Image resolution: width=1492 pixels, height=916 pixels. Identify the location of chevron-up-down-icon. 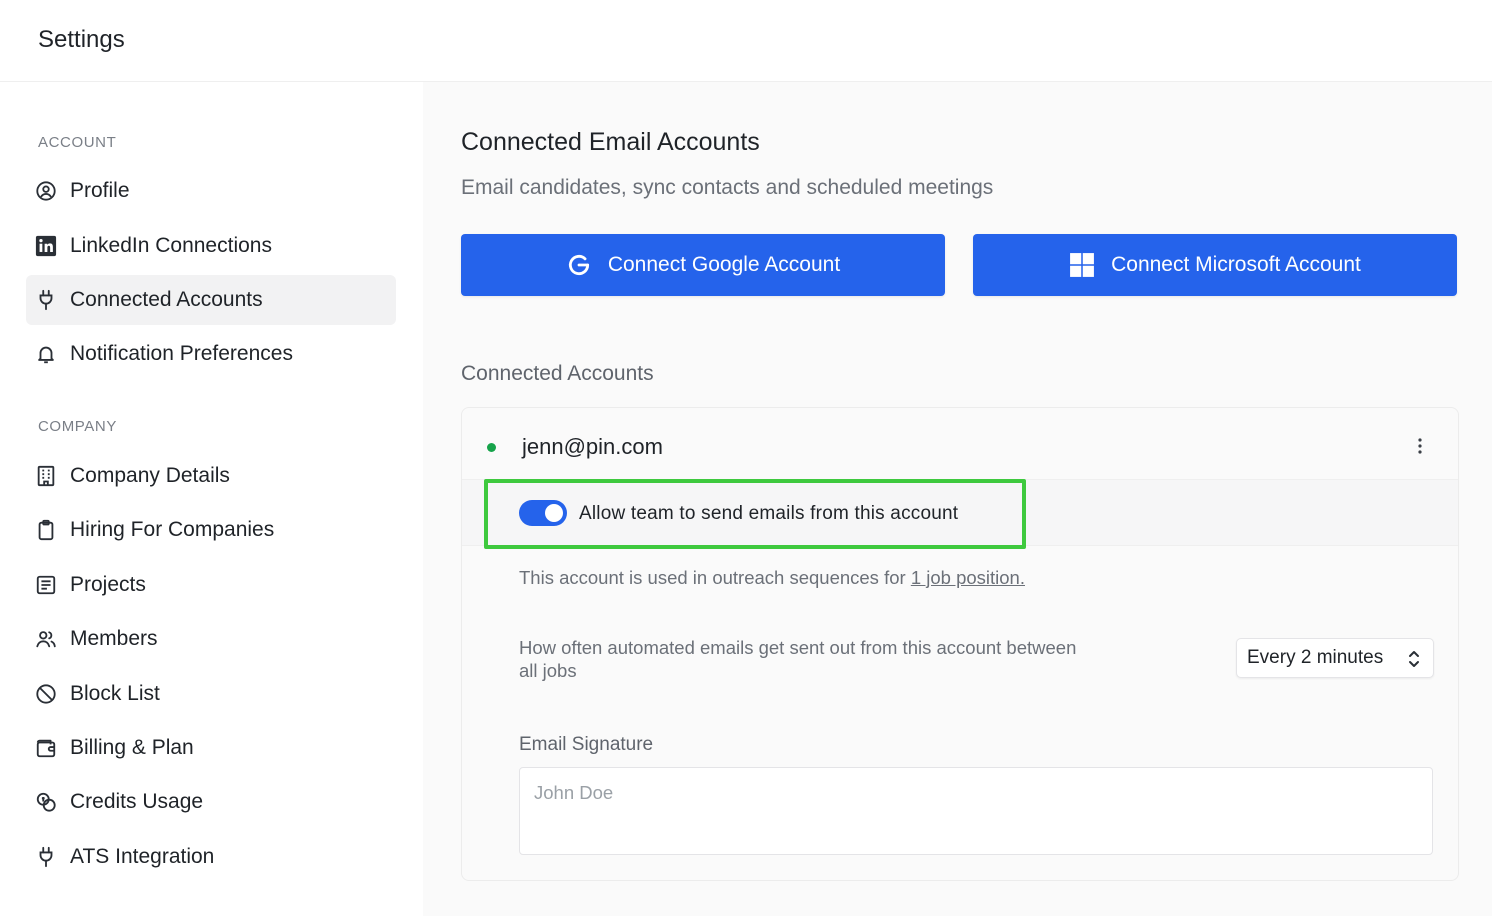
(1414, 662).